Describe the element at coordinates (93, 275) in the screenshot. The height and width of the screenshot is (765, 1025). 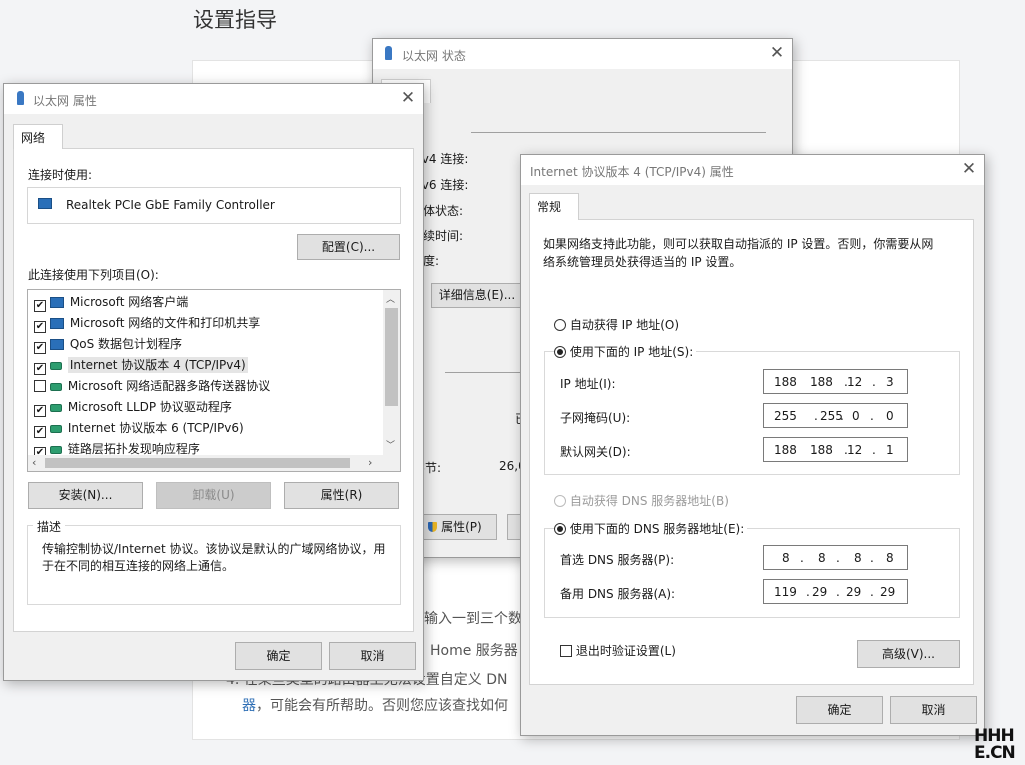
I see `items-label: 此连接使用下列项目(O):` at that location.